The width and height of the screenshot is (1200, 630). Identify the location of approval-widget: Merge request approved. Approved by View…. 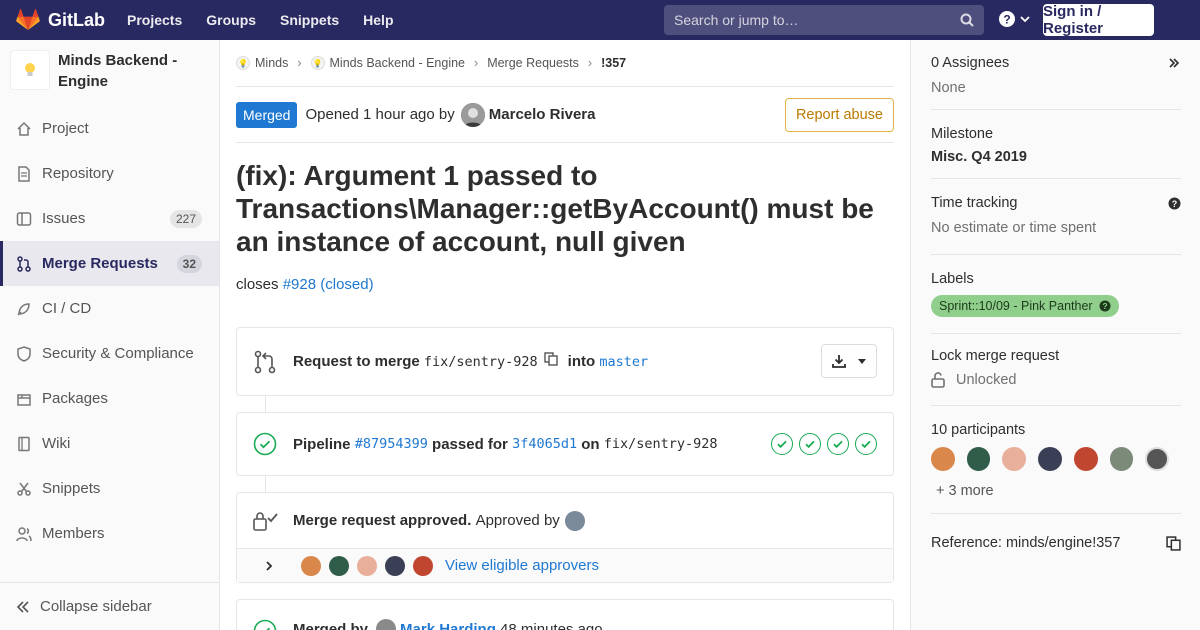
(565, 537).